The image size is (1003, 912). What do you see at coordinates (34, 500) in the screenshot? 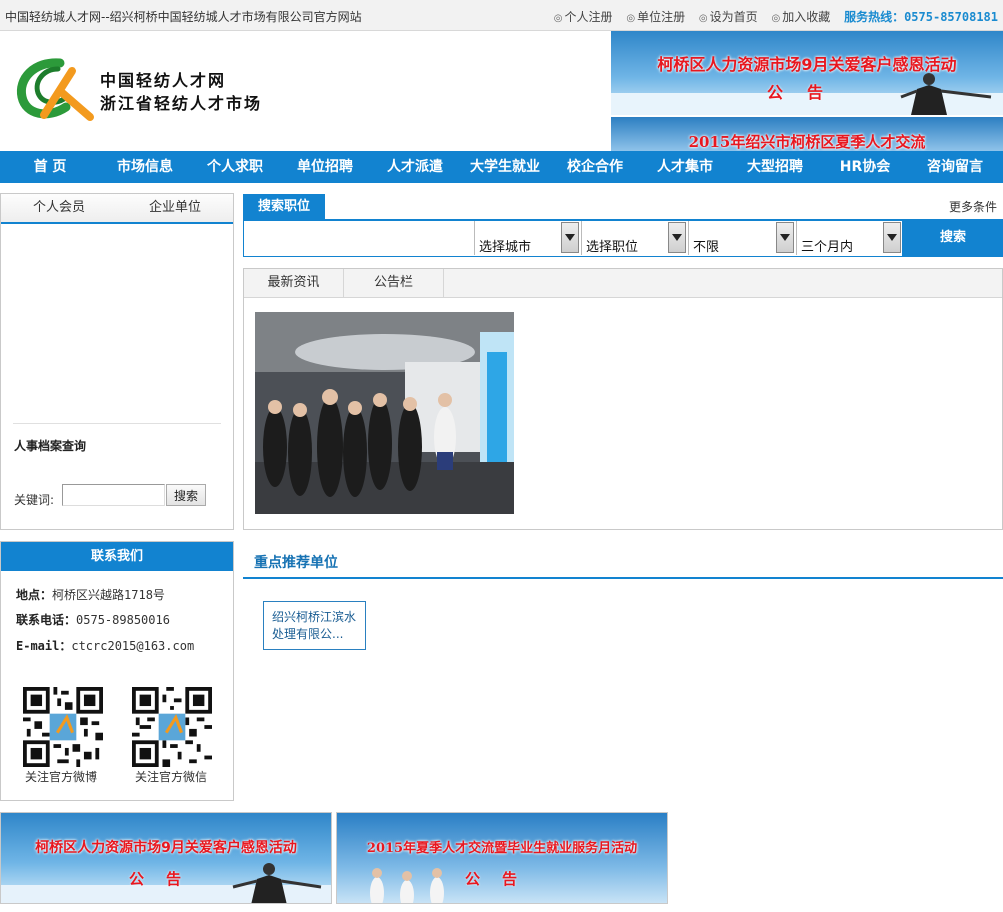
I see `keyword-label: 关键词:` at bounding box center [34, 500].